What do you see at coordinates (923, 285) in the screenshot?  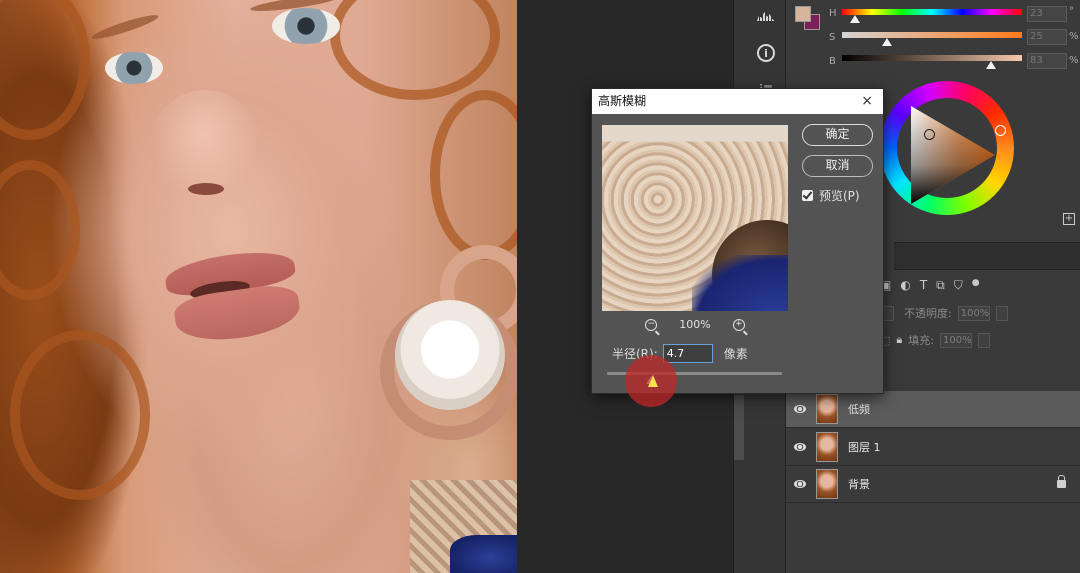 I see `type-icon: T` at bounding box center [923, 285].